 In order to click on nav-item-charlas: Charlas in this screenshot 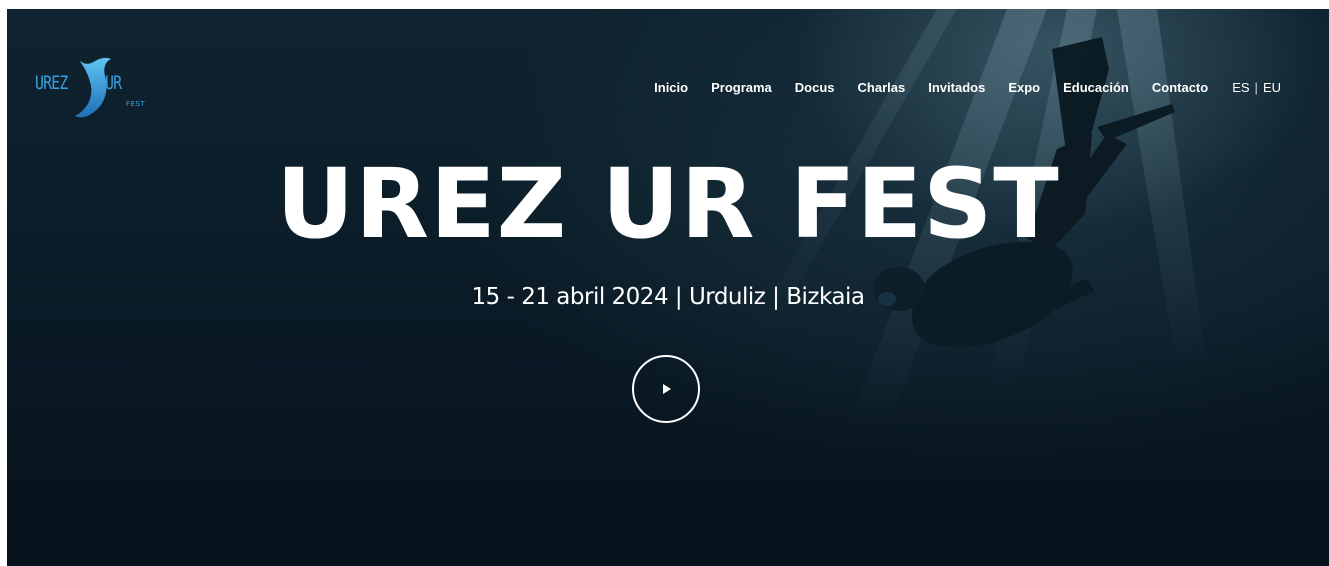, I will do `click(882, 87)`.